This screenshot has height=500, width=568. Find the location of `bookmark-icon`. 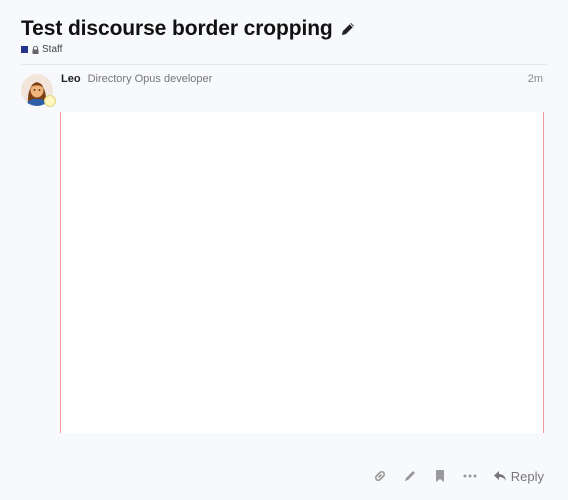

bookmark-icon is located at coordinates (440, 476).